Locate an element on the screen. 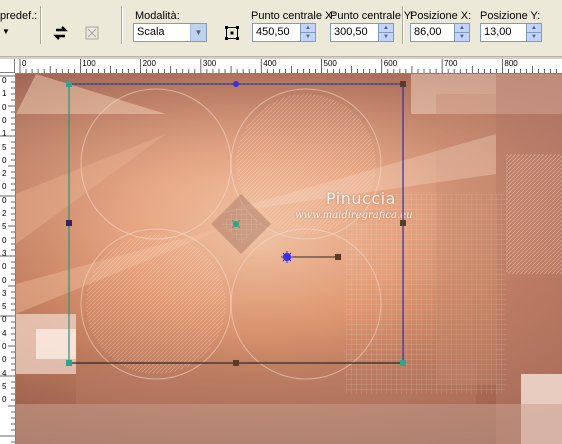 The image size is (562, 444). pick-tool-icon is located at coordinates (232, 33).